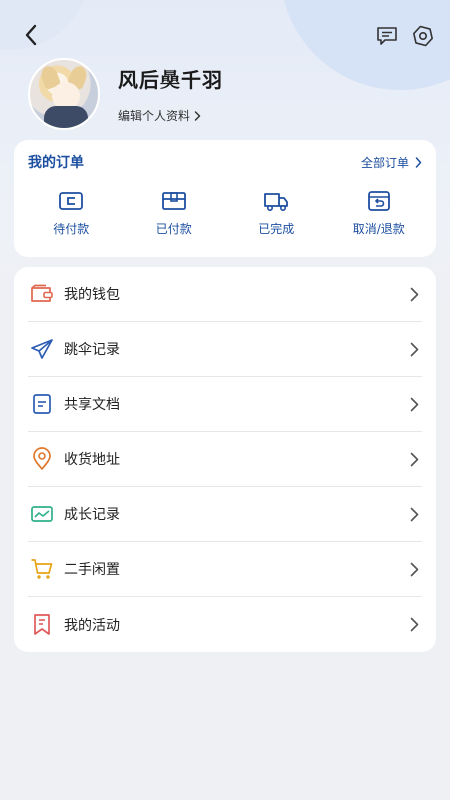  What do you see at coordinates (225, 294) in the screenshot?
I see `menu-item-wallet: 我的钱包` at bounding box center [225, 294].